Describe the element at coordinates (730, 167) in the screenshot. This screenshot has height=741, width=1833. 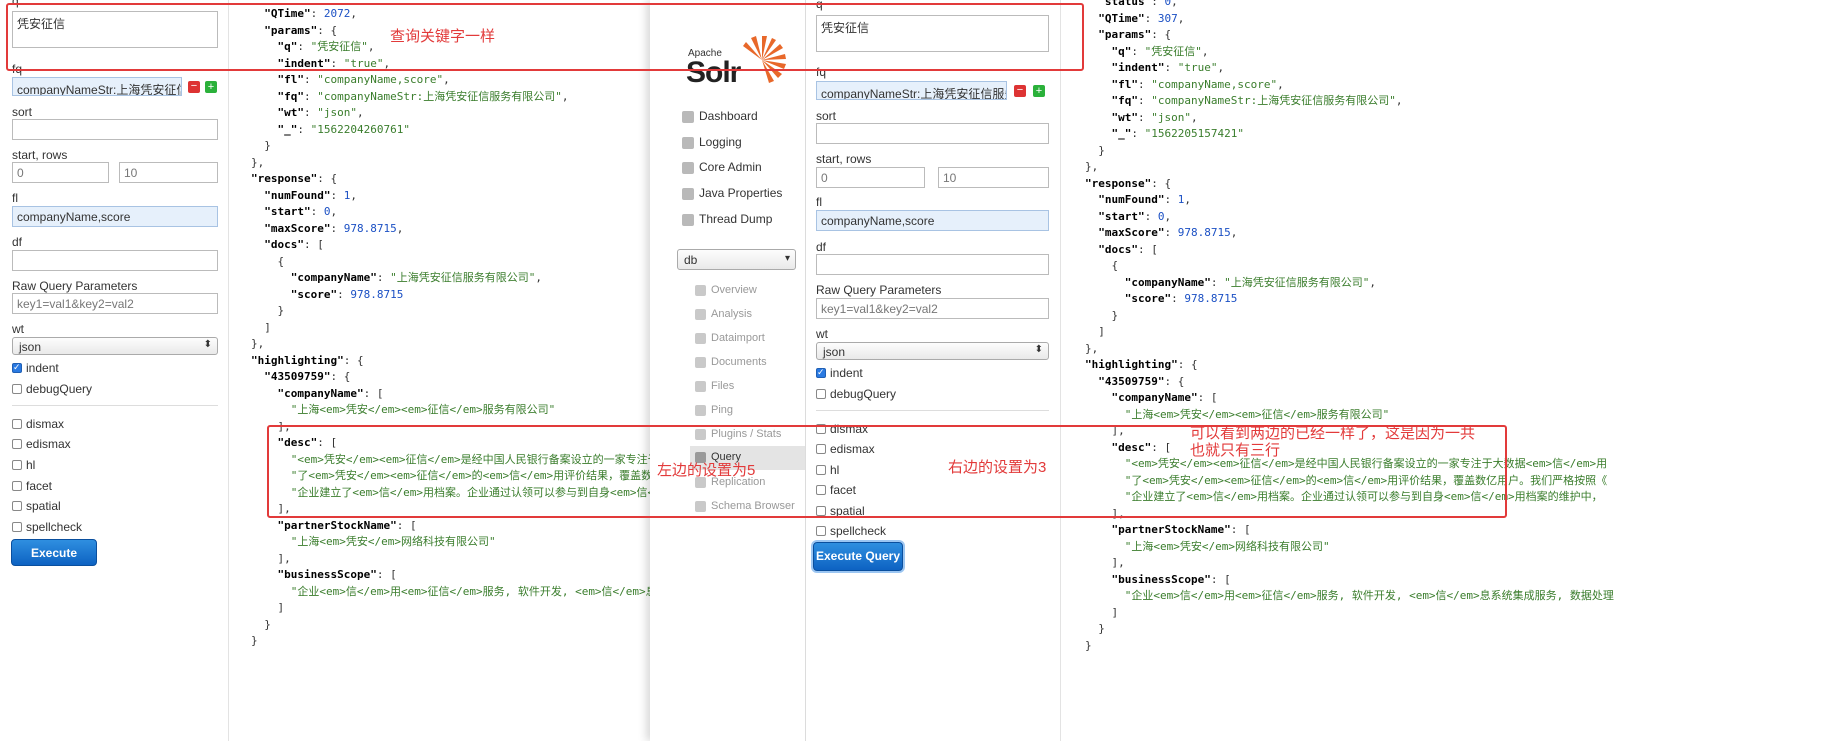
I see `nav-core-admin: Core Admin` at that location.